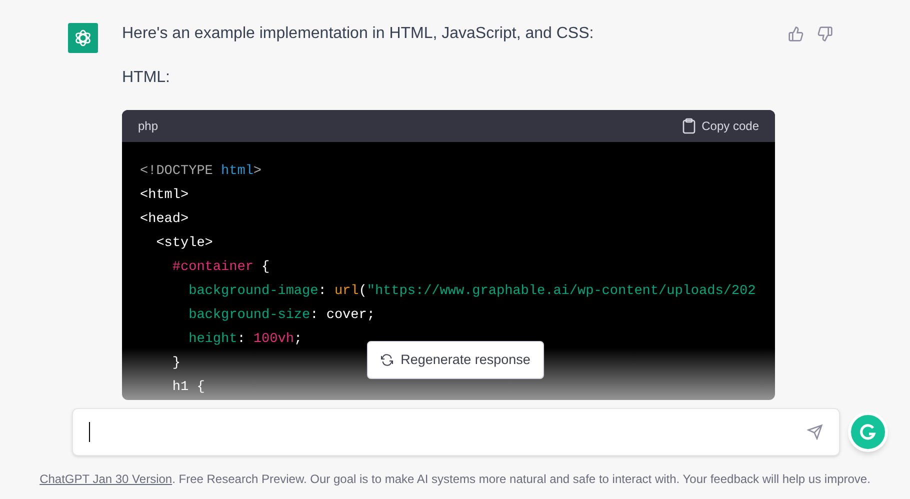 The width and height of the screenshot is (910, 499). I want to click on code-line: h1 {, so click(188, 388).